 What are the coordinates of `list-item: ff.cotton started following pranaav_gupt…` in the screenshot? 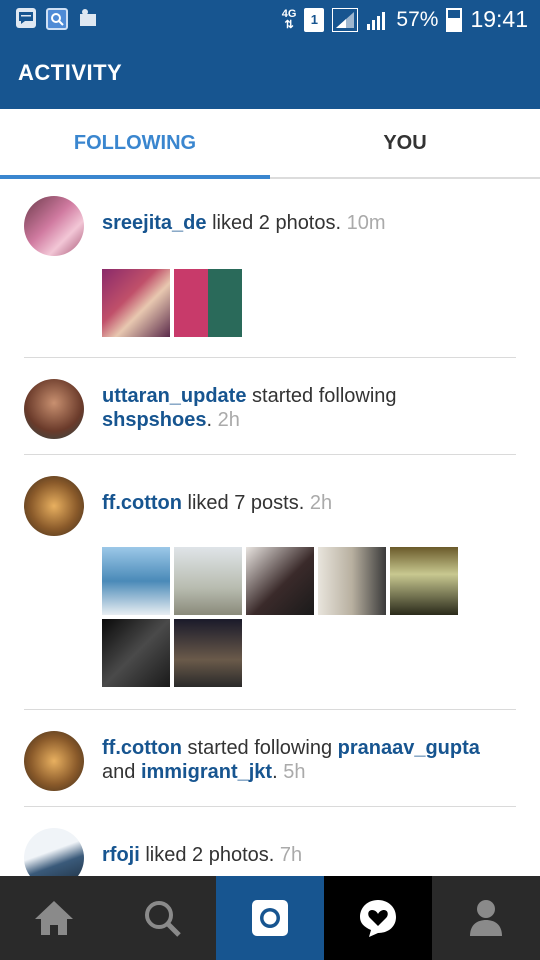 It's located at (270, 758).